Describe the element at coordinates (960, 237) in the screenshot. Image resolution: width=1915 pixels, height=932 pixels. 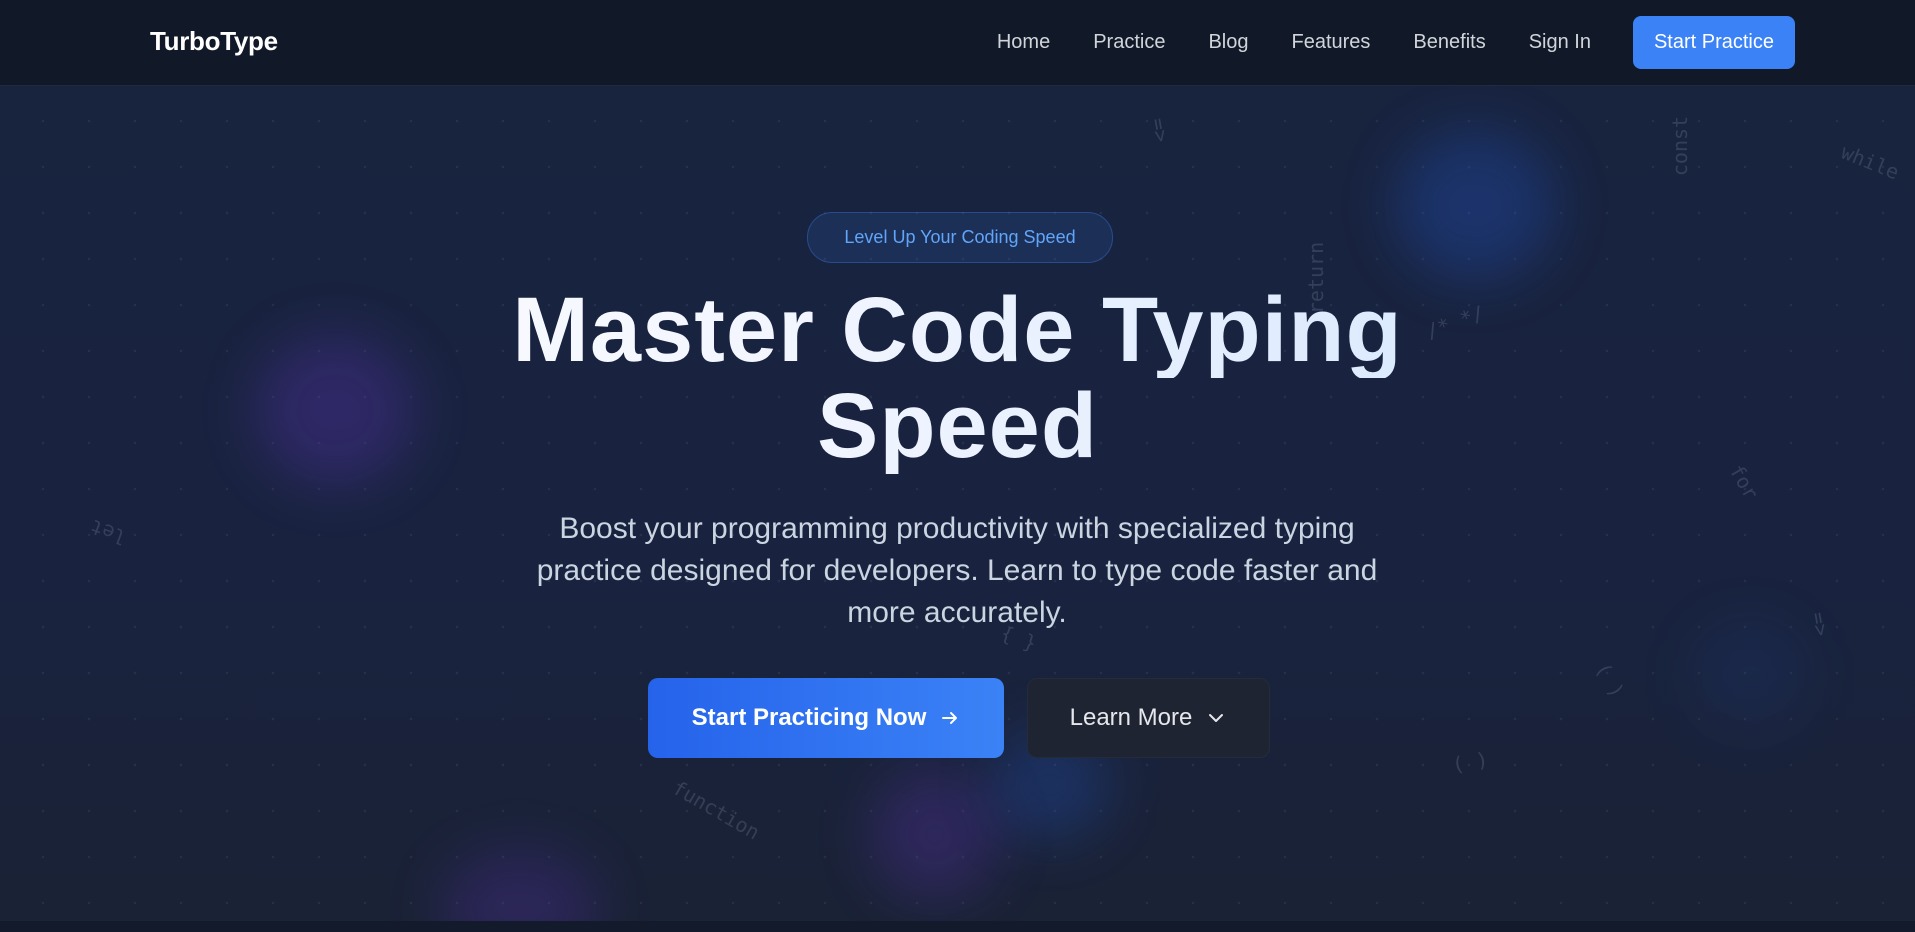
I see `hero-badge: Level Up Your Coding Speed` at that location.